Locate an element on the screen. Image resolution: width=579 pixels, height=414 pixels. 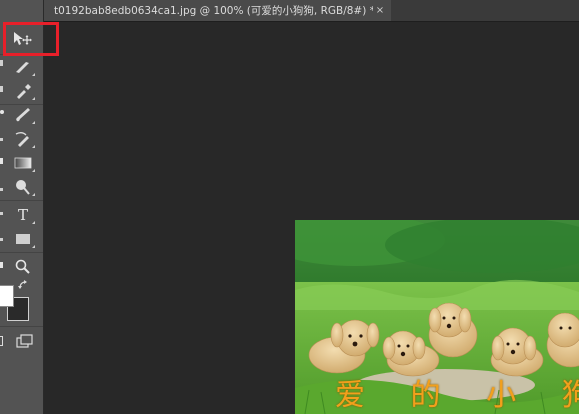
zoom-tool is located at coordinates (23, 267).